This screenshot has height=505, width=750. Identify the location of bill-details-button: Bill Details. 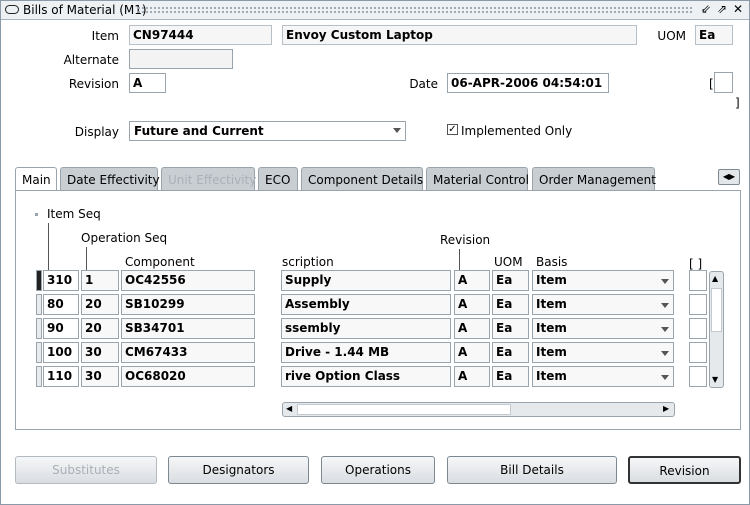
(532, 470).